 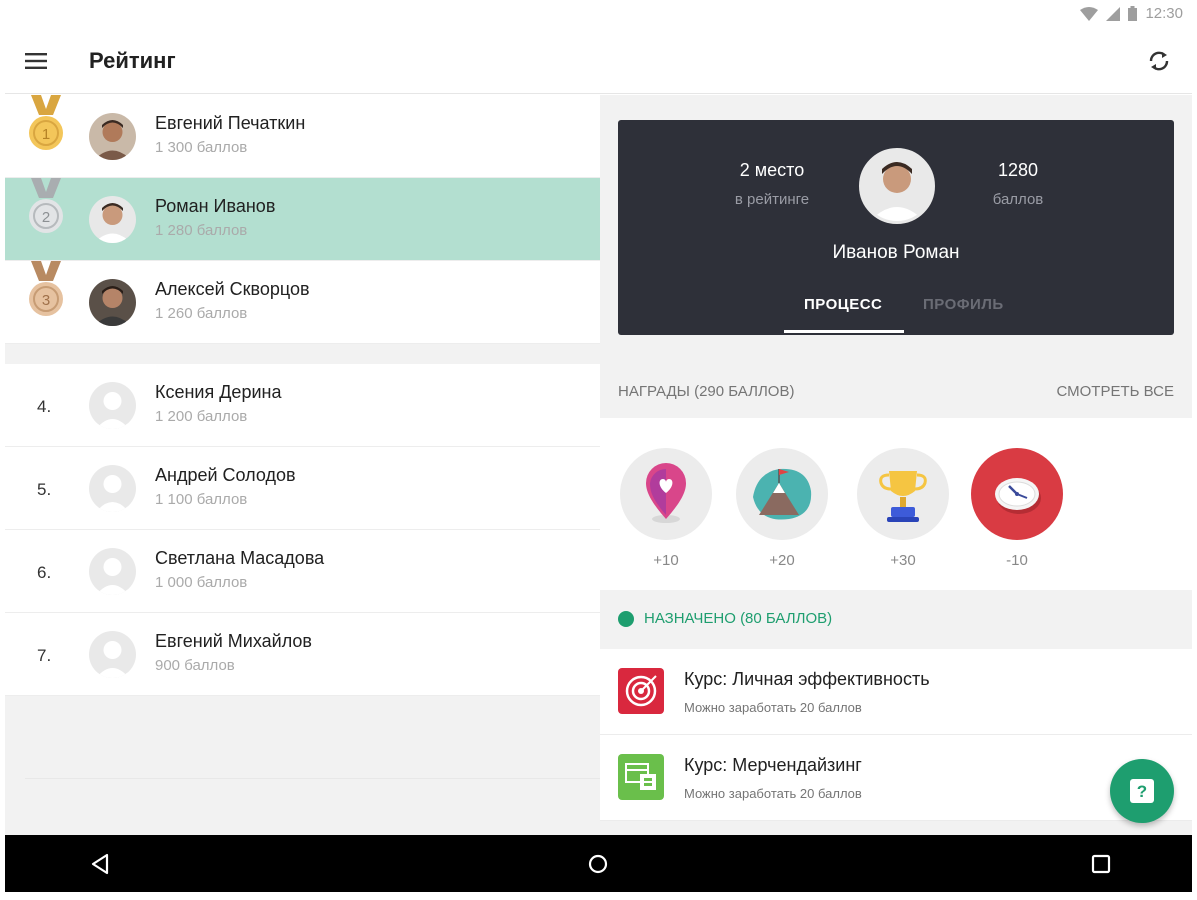 I want to click on wifi-icon, so click(x=1089, y=13).